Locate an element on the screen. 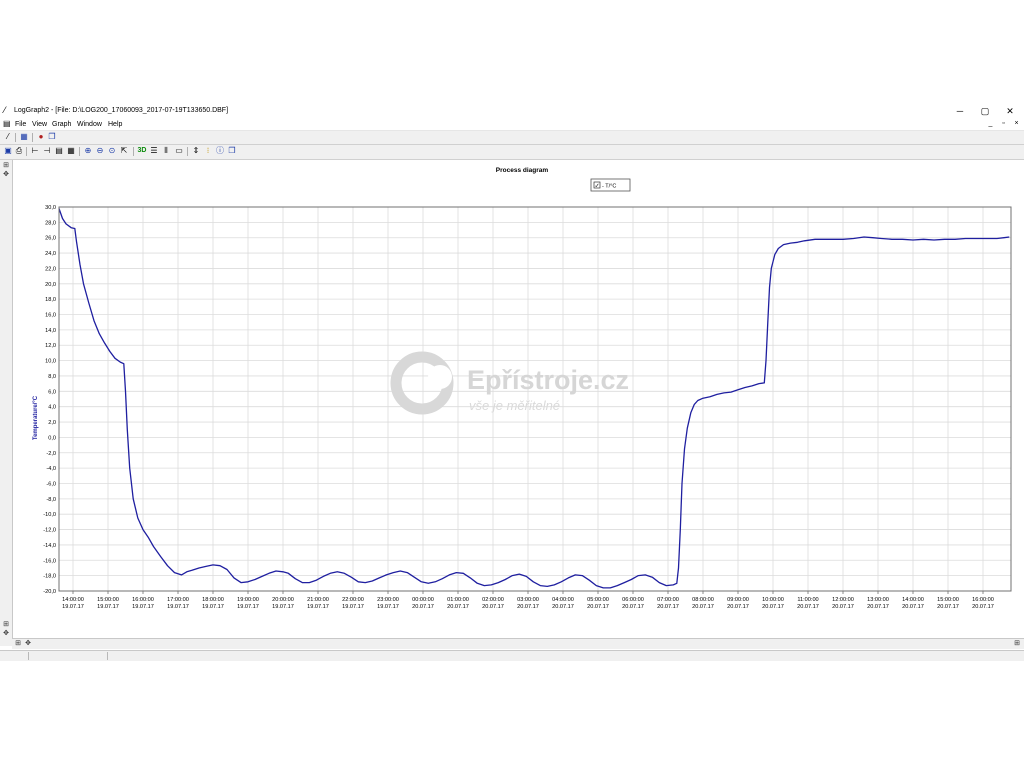 This screenshot has width=1024, height=768. x-tick-label-time: 15:00:00 is located at coordinates (948, 600).